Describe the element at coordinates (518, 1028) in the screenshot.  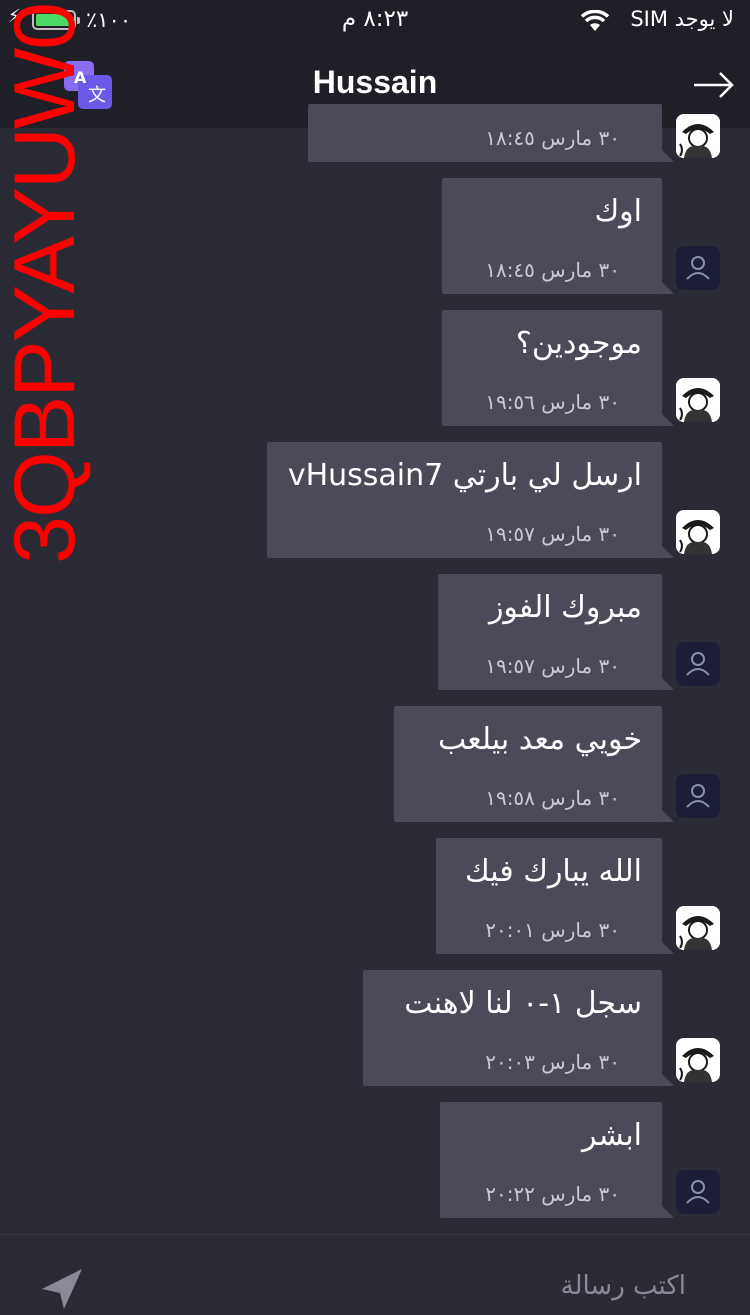
I see `message-bubble: سجل ١-٠ لنا لاهنت ٣٠ مارس ٢٠:٠٣` at that location.